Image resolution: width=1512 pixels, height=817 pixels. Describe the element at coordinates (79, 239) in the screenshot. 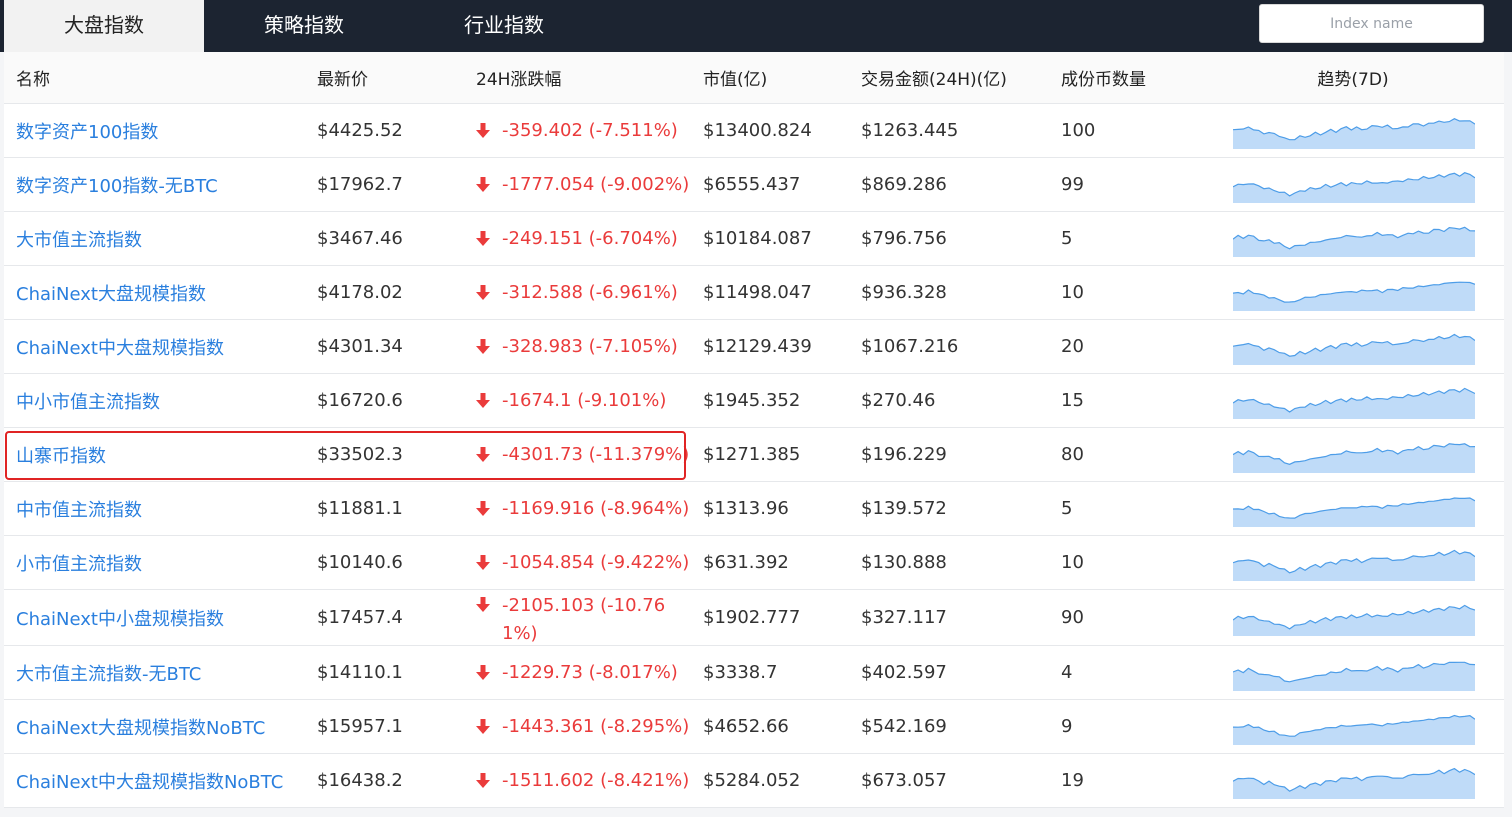

I see `index-name-link: 大市值主流指数` at that location.